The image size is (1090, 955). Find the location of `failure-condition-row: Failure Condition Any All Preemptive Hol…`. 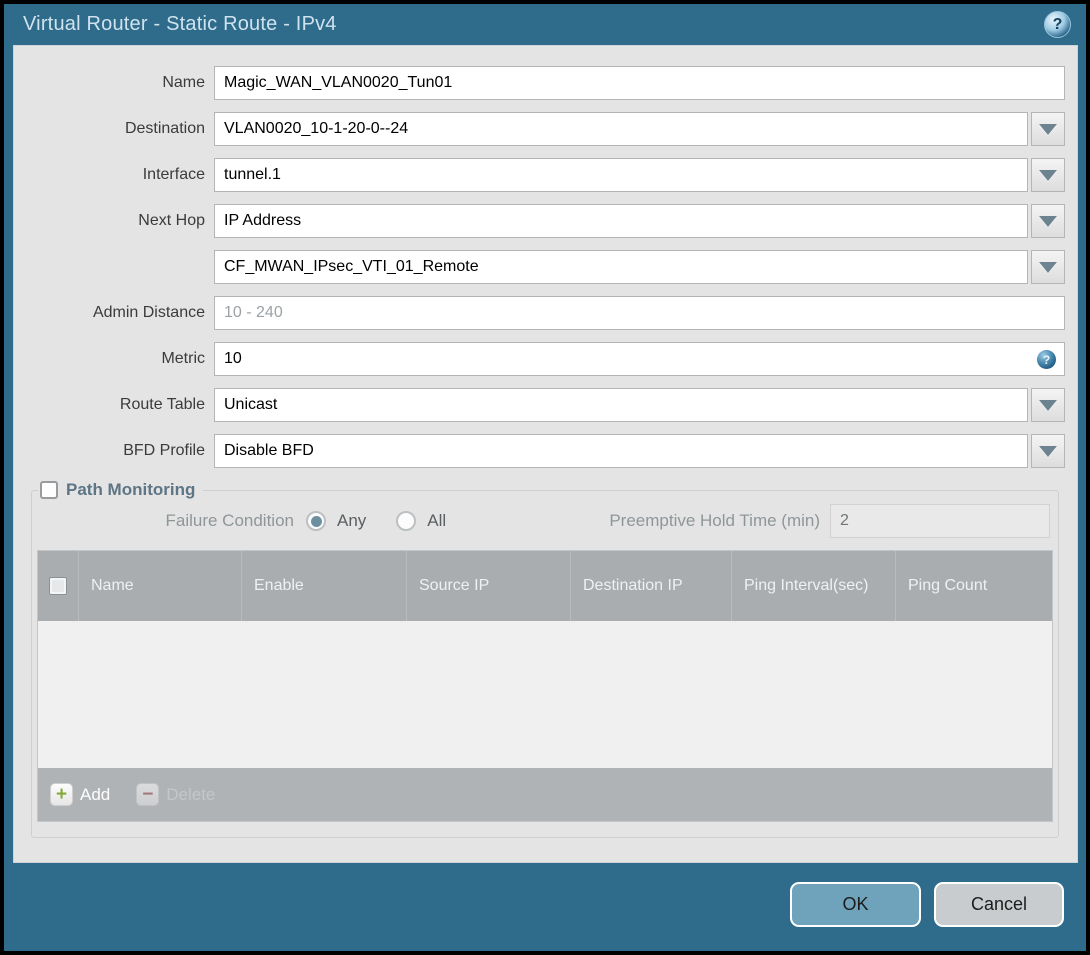

failure-condition-row: Failure Condition Any All Preemptive Hol… is located at coordinates (545, 525).